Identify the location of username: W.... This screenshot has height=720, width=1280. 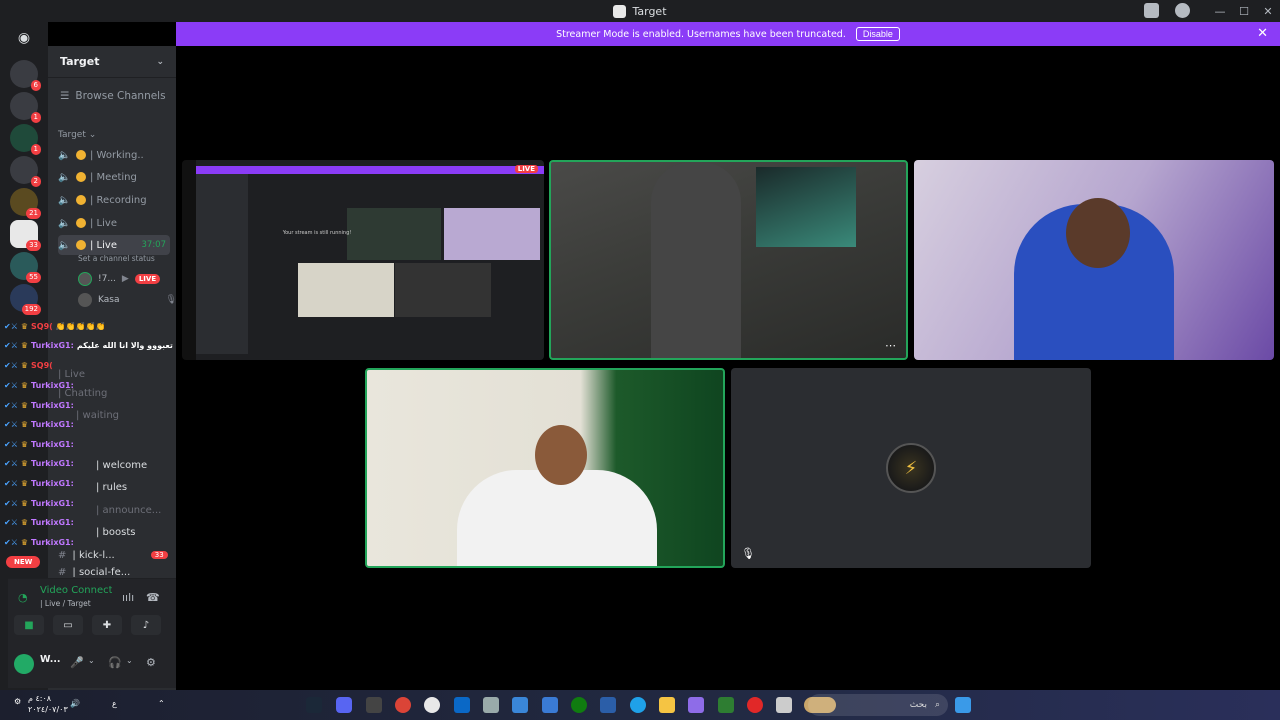
(50, 659).